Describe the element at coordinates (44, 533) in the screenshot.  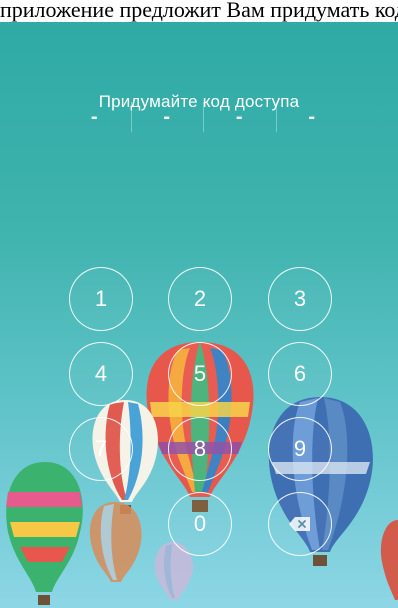
I see `balloon-left-lower` at that location.